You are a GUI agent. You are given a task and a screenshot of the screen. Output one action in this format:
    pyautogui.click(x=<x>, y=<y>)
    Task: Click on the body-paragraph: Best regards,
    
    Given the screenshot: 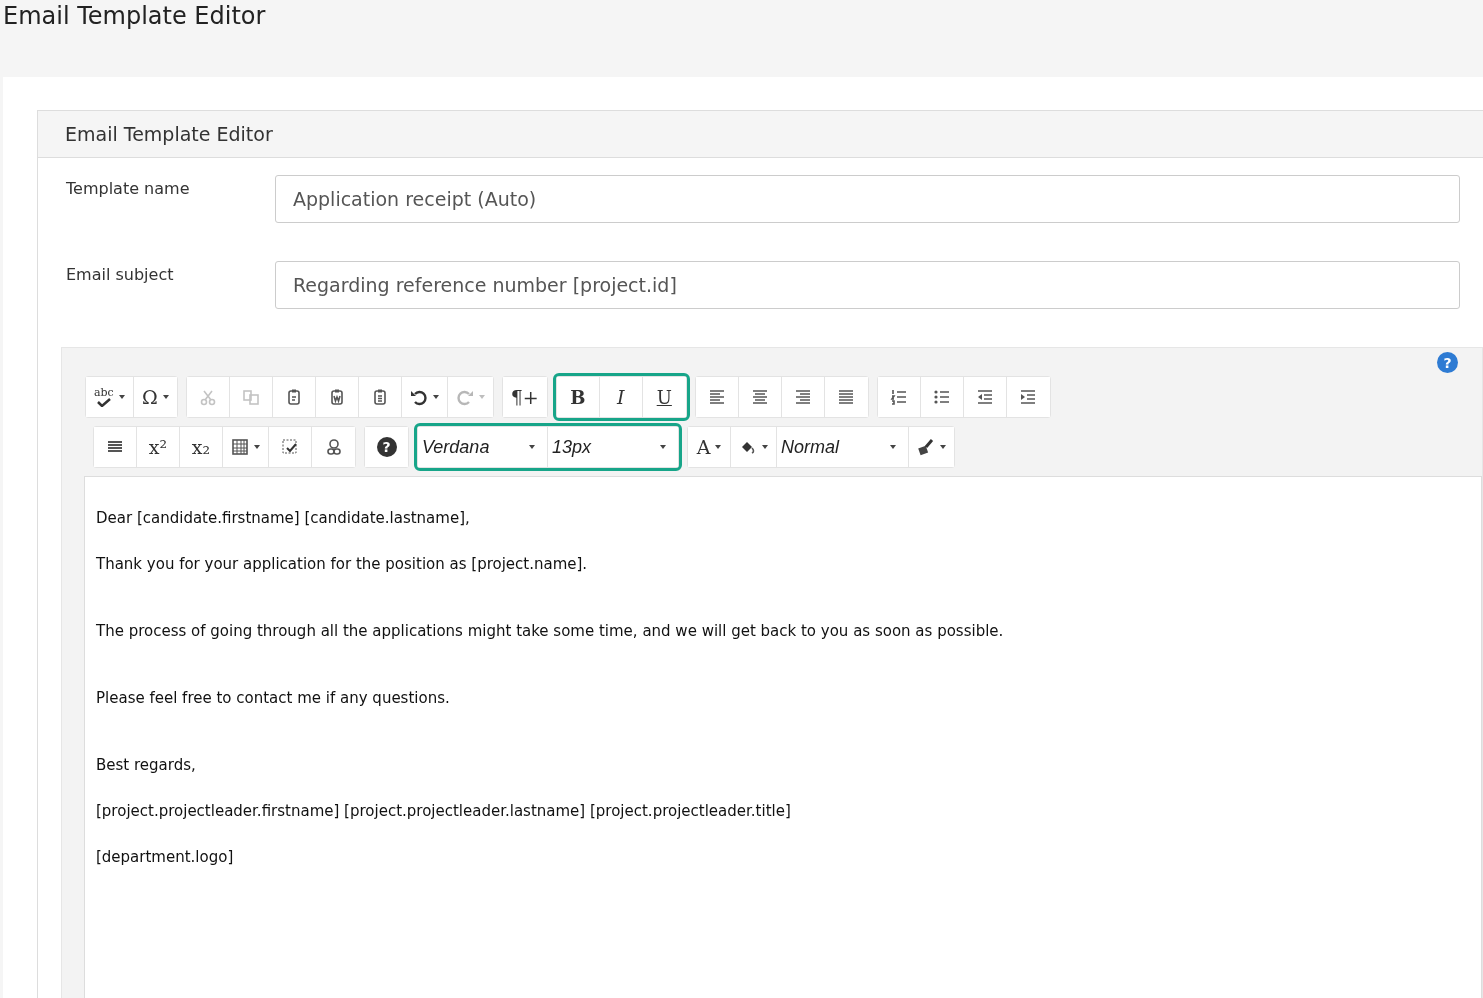 What is the action you would take?
    pyautogui.click(x=146, y=764)
    